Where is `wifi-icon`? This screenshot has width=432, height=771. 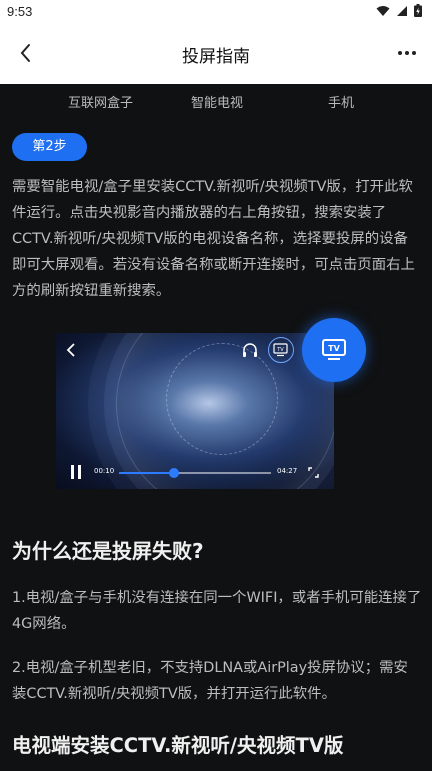
wifi-icon is located at coordinates (383, 10).